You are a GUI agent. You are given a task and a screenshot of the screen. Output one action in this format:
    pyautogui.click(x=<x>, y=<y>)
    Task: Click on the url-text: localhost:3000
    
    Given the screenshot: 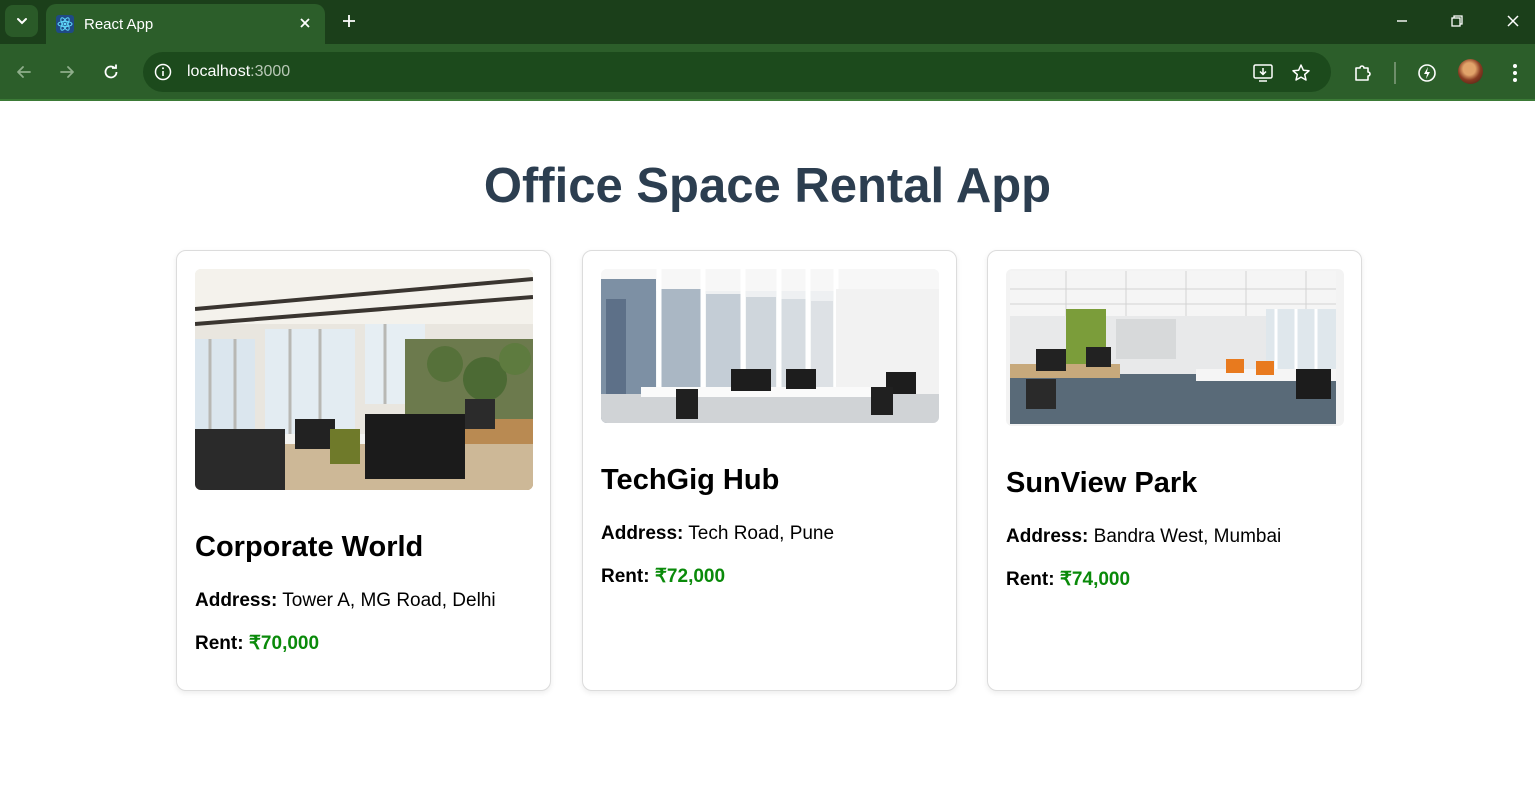 What is the action you would take?
    pyautogui.click(x=238, y=72)
    